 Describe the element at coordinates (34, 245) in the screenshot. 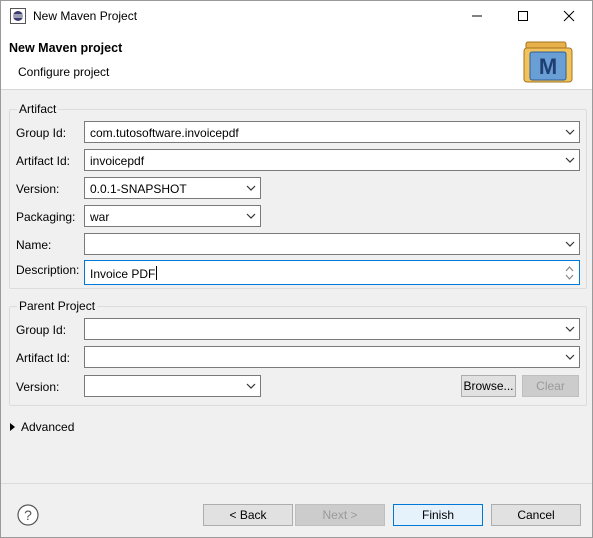

I see `name-label: Name:` at that location.